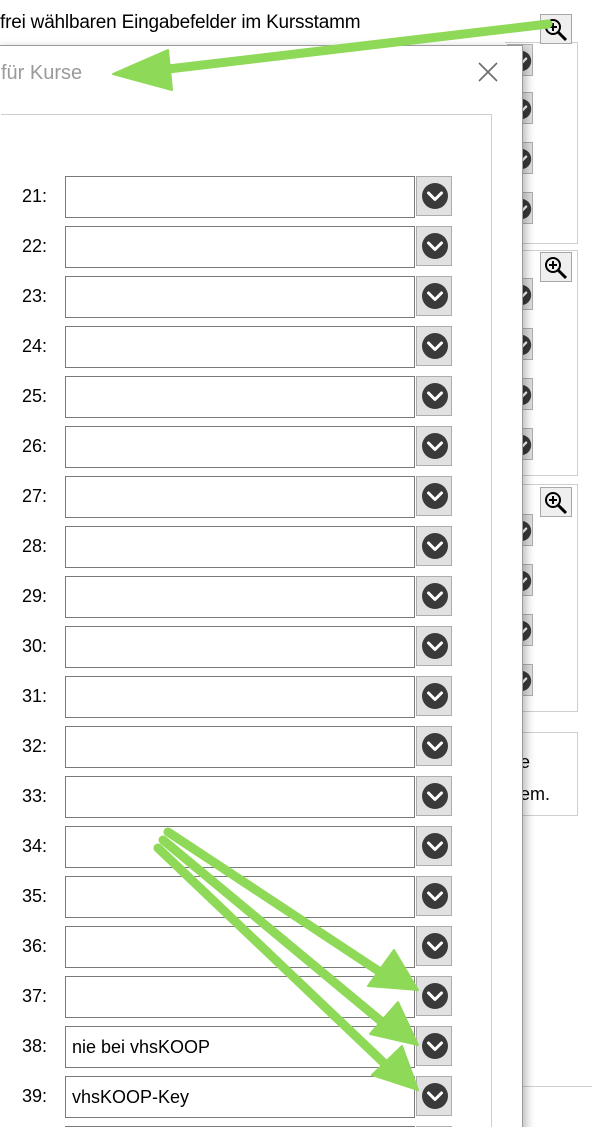  I want to click on close-button, so click(488, 72).